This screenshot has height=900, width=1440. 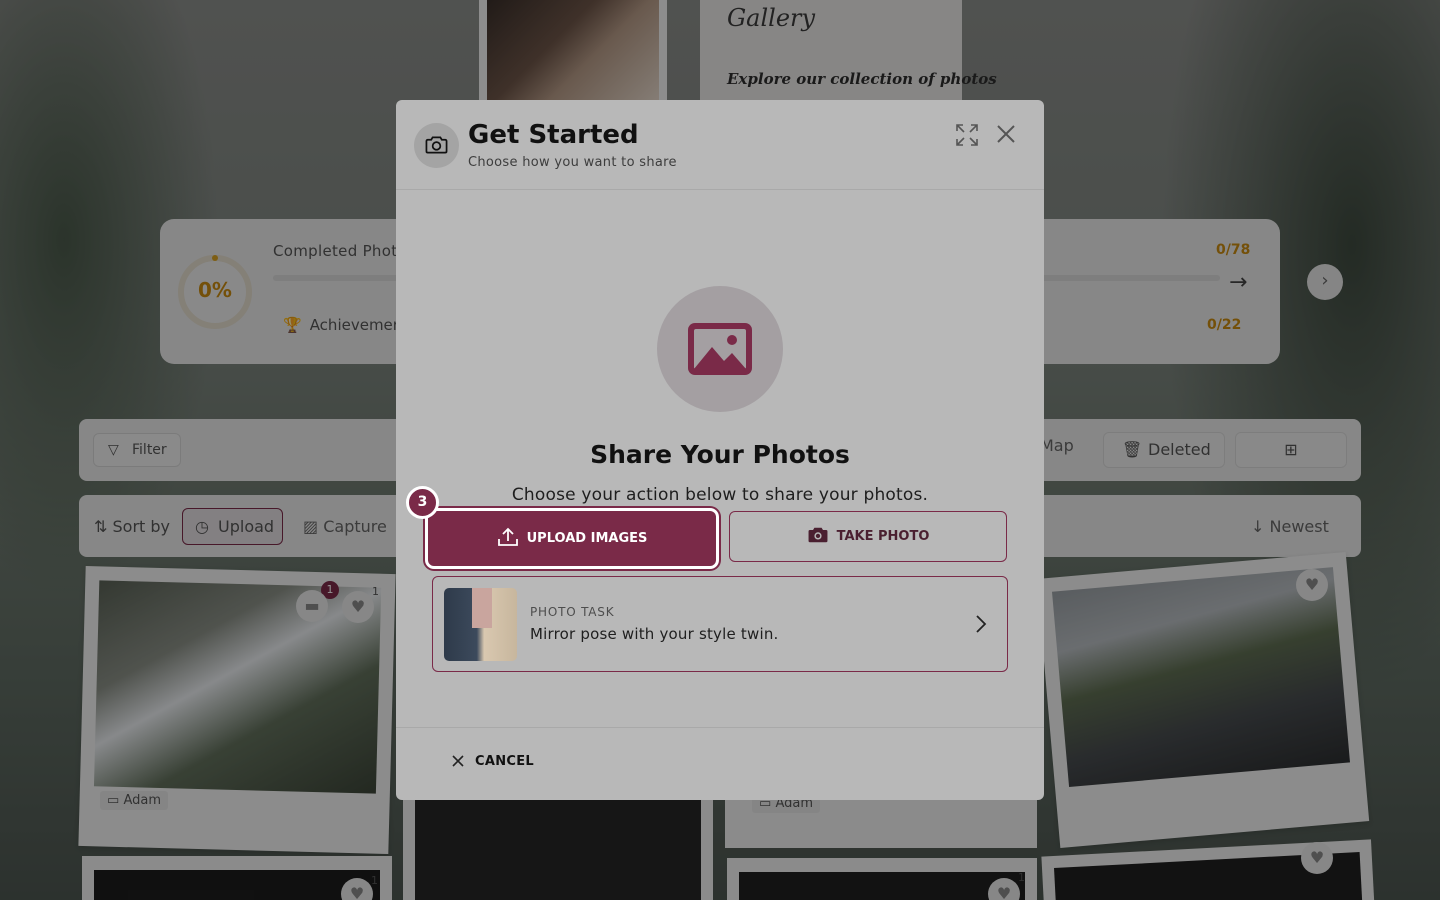 I want to click on image-placeholder, so click(x=720, y=349).